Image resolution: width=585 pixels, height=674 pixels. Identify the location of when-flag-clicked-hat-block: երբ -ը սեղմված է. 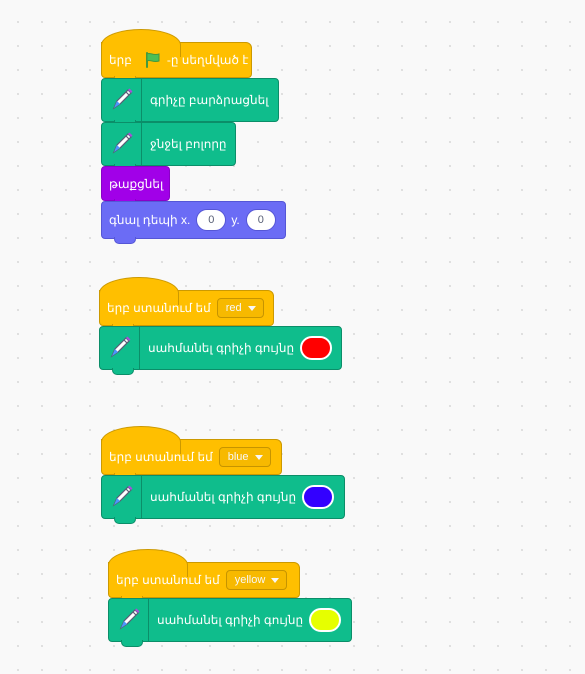
(176, 56).